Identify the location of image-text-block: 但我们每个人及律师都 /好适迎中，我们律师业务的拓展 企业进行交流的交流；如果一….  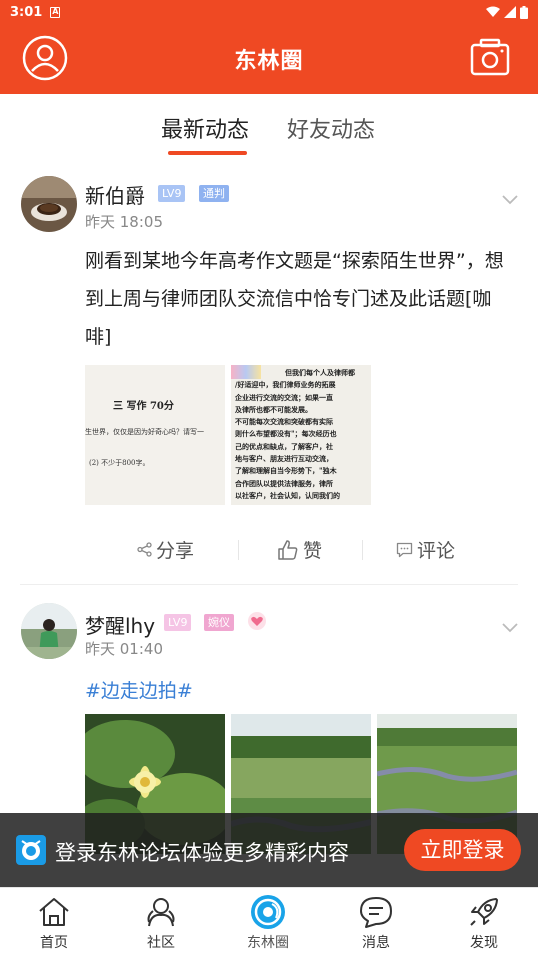
(303, 434).